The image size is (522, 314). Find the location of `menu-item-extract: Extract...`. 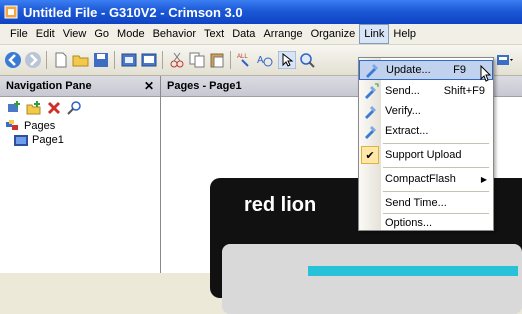

menu-item-extract: Extract... is located at coordinates (426, 131).